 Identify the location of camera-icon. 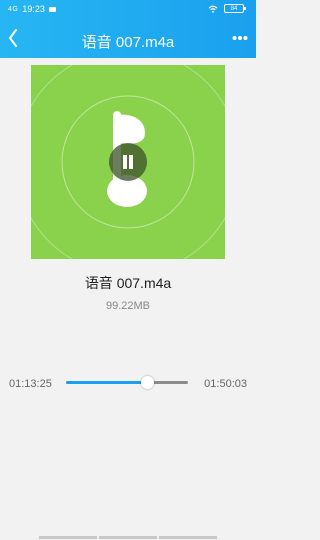
(52, 9).